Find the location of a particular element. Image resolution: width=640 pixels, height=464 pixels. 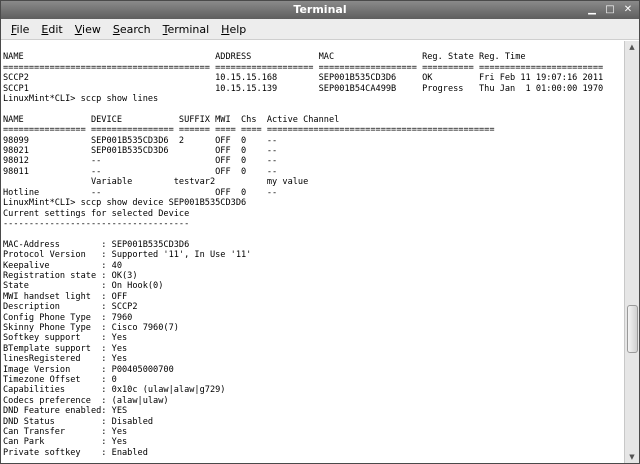

terminal-line: 98021 SEP001B535CD3D6 OFF 0 -- is located at coordinates (140, 151).